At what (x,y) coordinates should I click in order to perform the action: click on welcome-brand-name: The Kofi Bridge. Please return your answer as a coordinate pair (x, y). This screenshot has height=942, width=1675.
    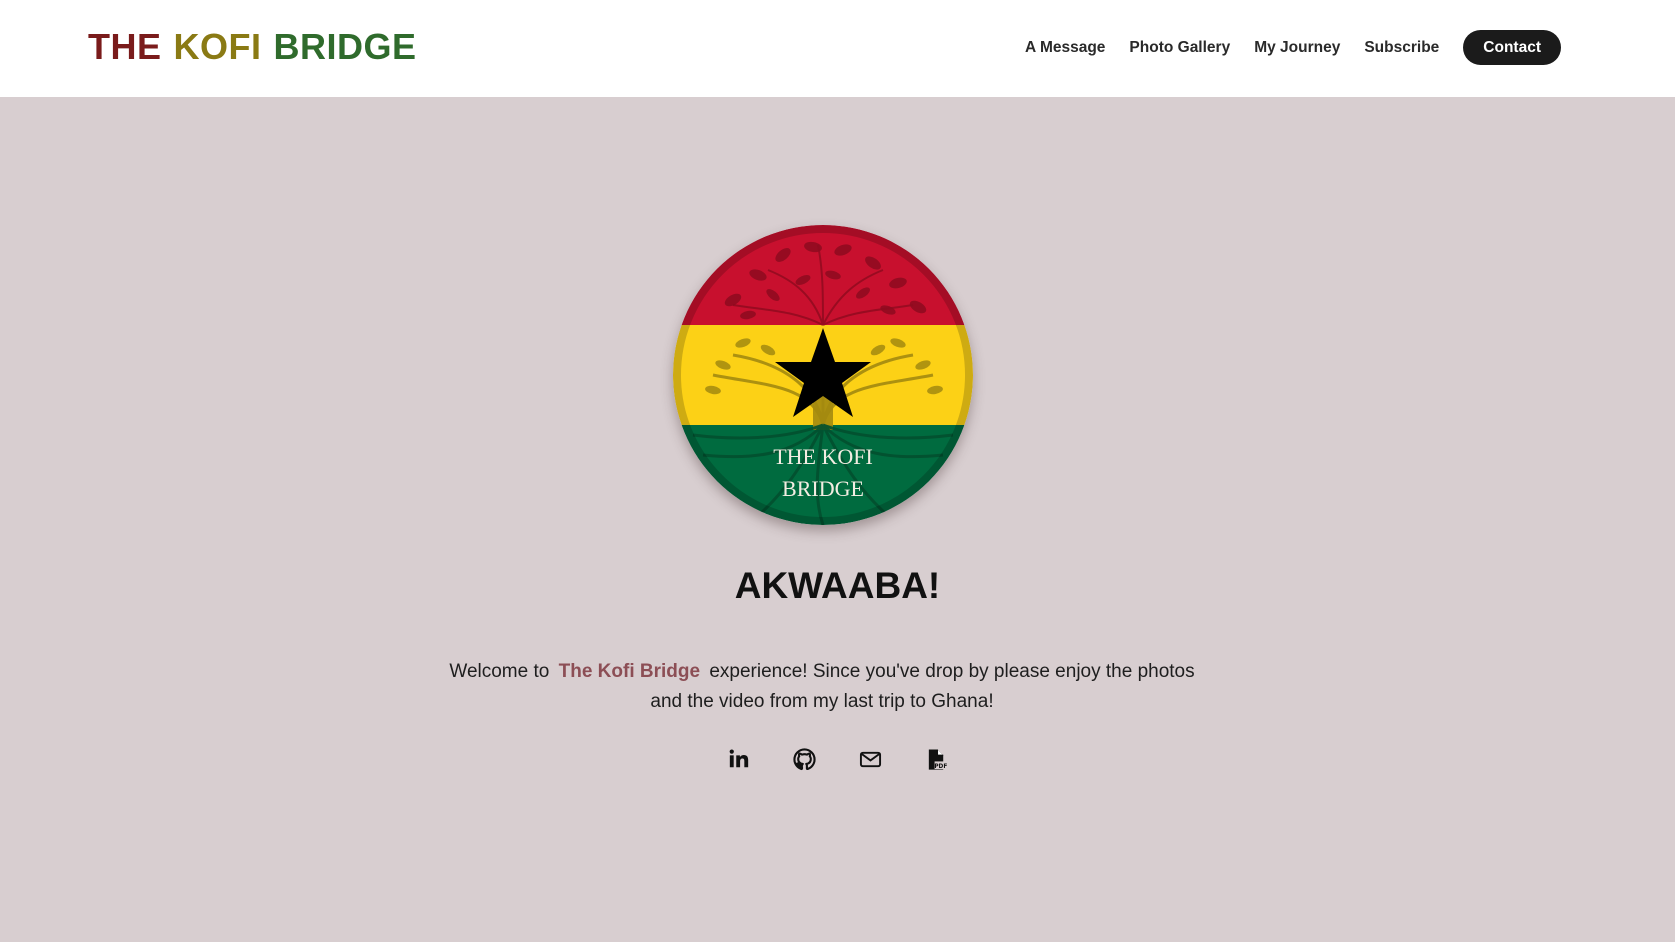
    Looking at the image, I should click on (629, 671).